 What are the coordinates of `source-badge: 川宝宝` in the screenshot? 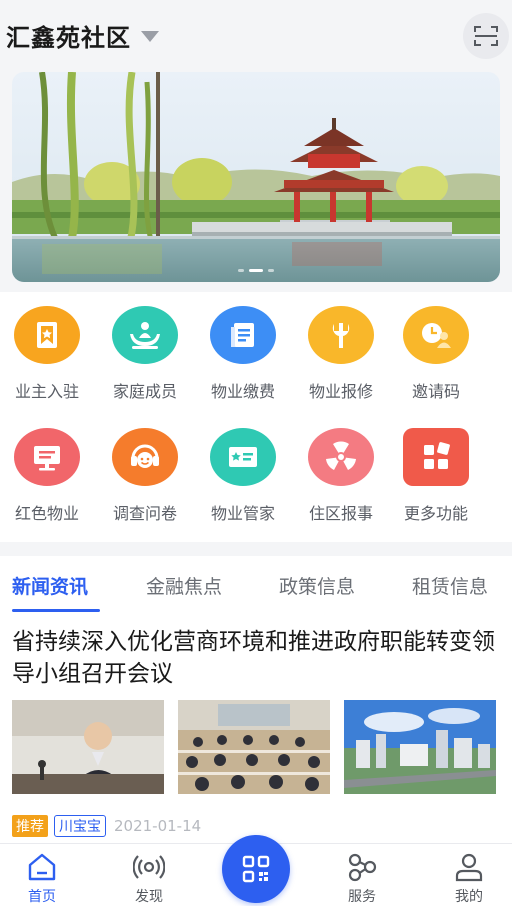 It's located at (80, 826).